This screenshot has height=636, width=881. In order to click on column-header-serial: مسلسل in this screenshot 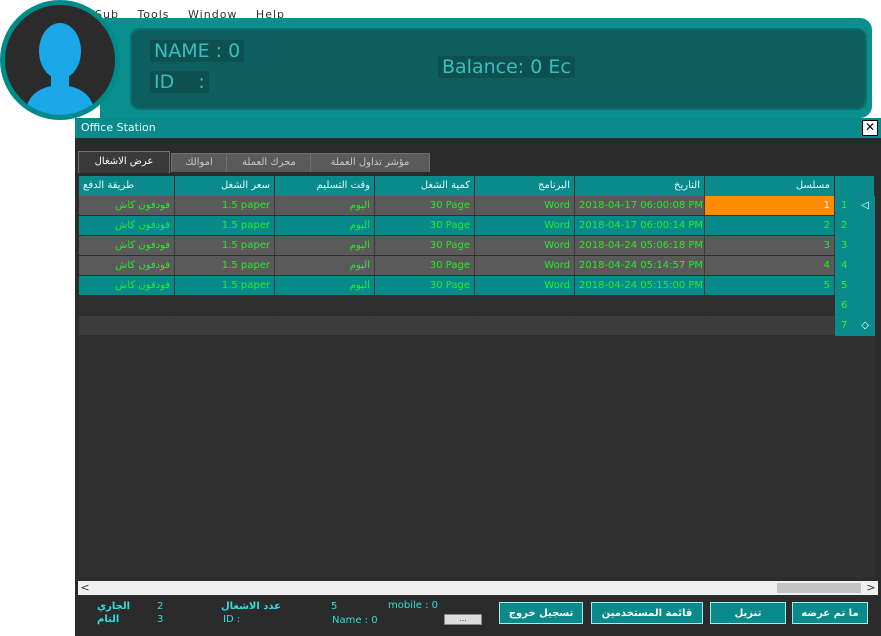, I will do `click(770, 186)`.